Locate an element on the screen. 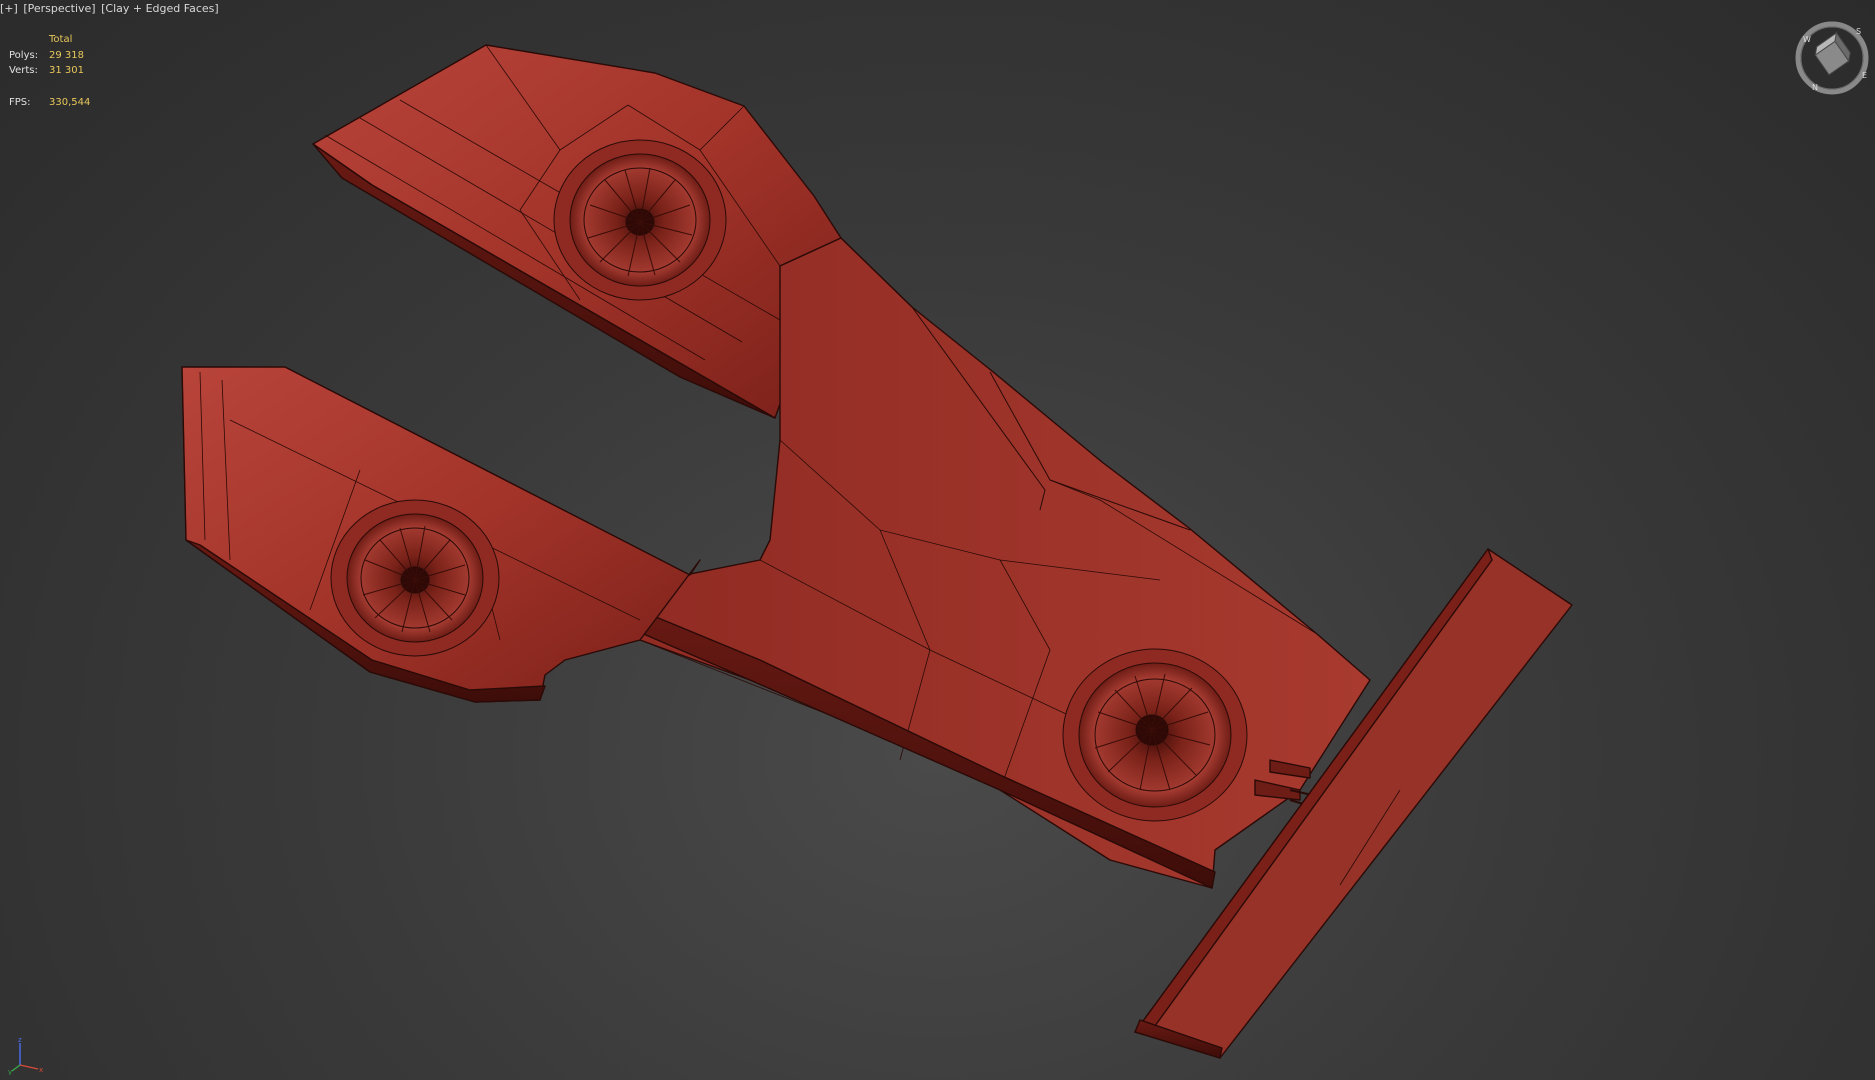 Image resolution: width=1875 pixels, height=1080 pixels. viewport-label-menu: [+] [Perspective] [Clay + Edged Faces] is located at coordinates (110, 8).